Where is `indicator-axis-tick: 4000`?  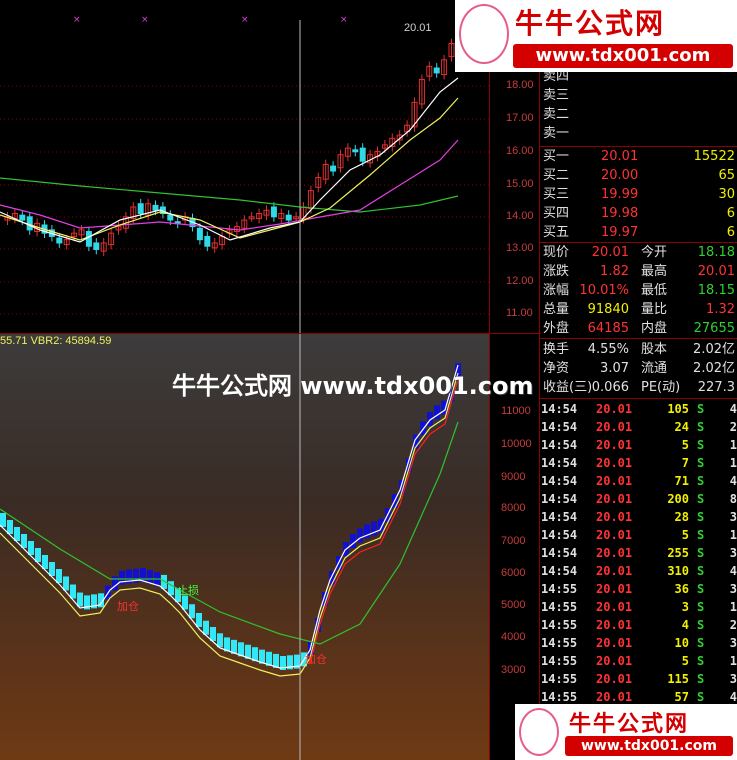 indicator-axis-tick: 4000 is located at coordinates (513, 637).